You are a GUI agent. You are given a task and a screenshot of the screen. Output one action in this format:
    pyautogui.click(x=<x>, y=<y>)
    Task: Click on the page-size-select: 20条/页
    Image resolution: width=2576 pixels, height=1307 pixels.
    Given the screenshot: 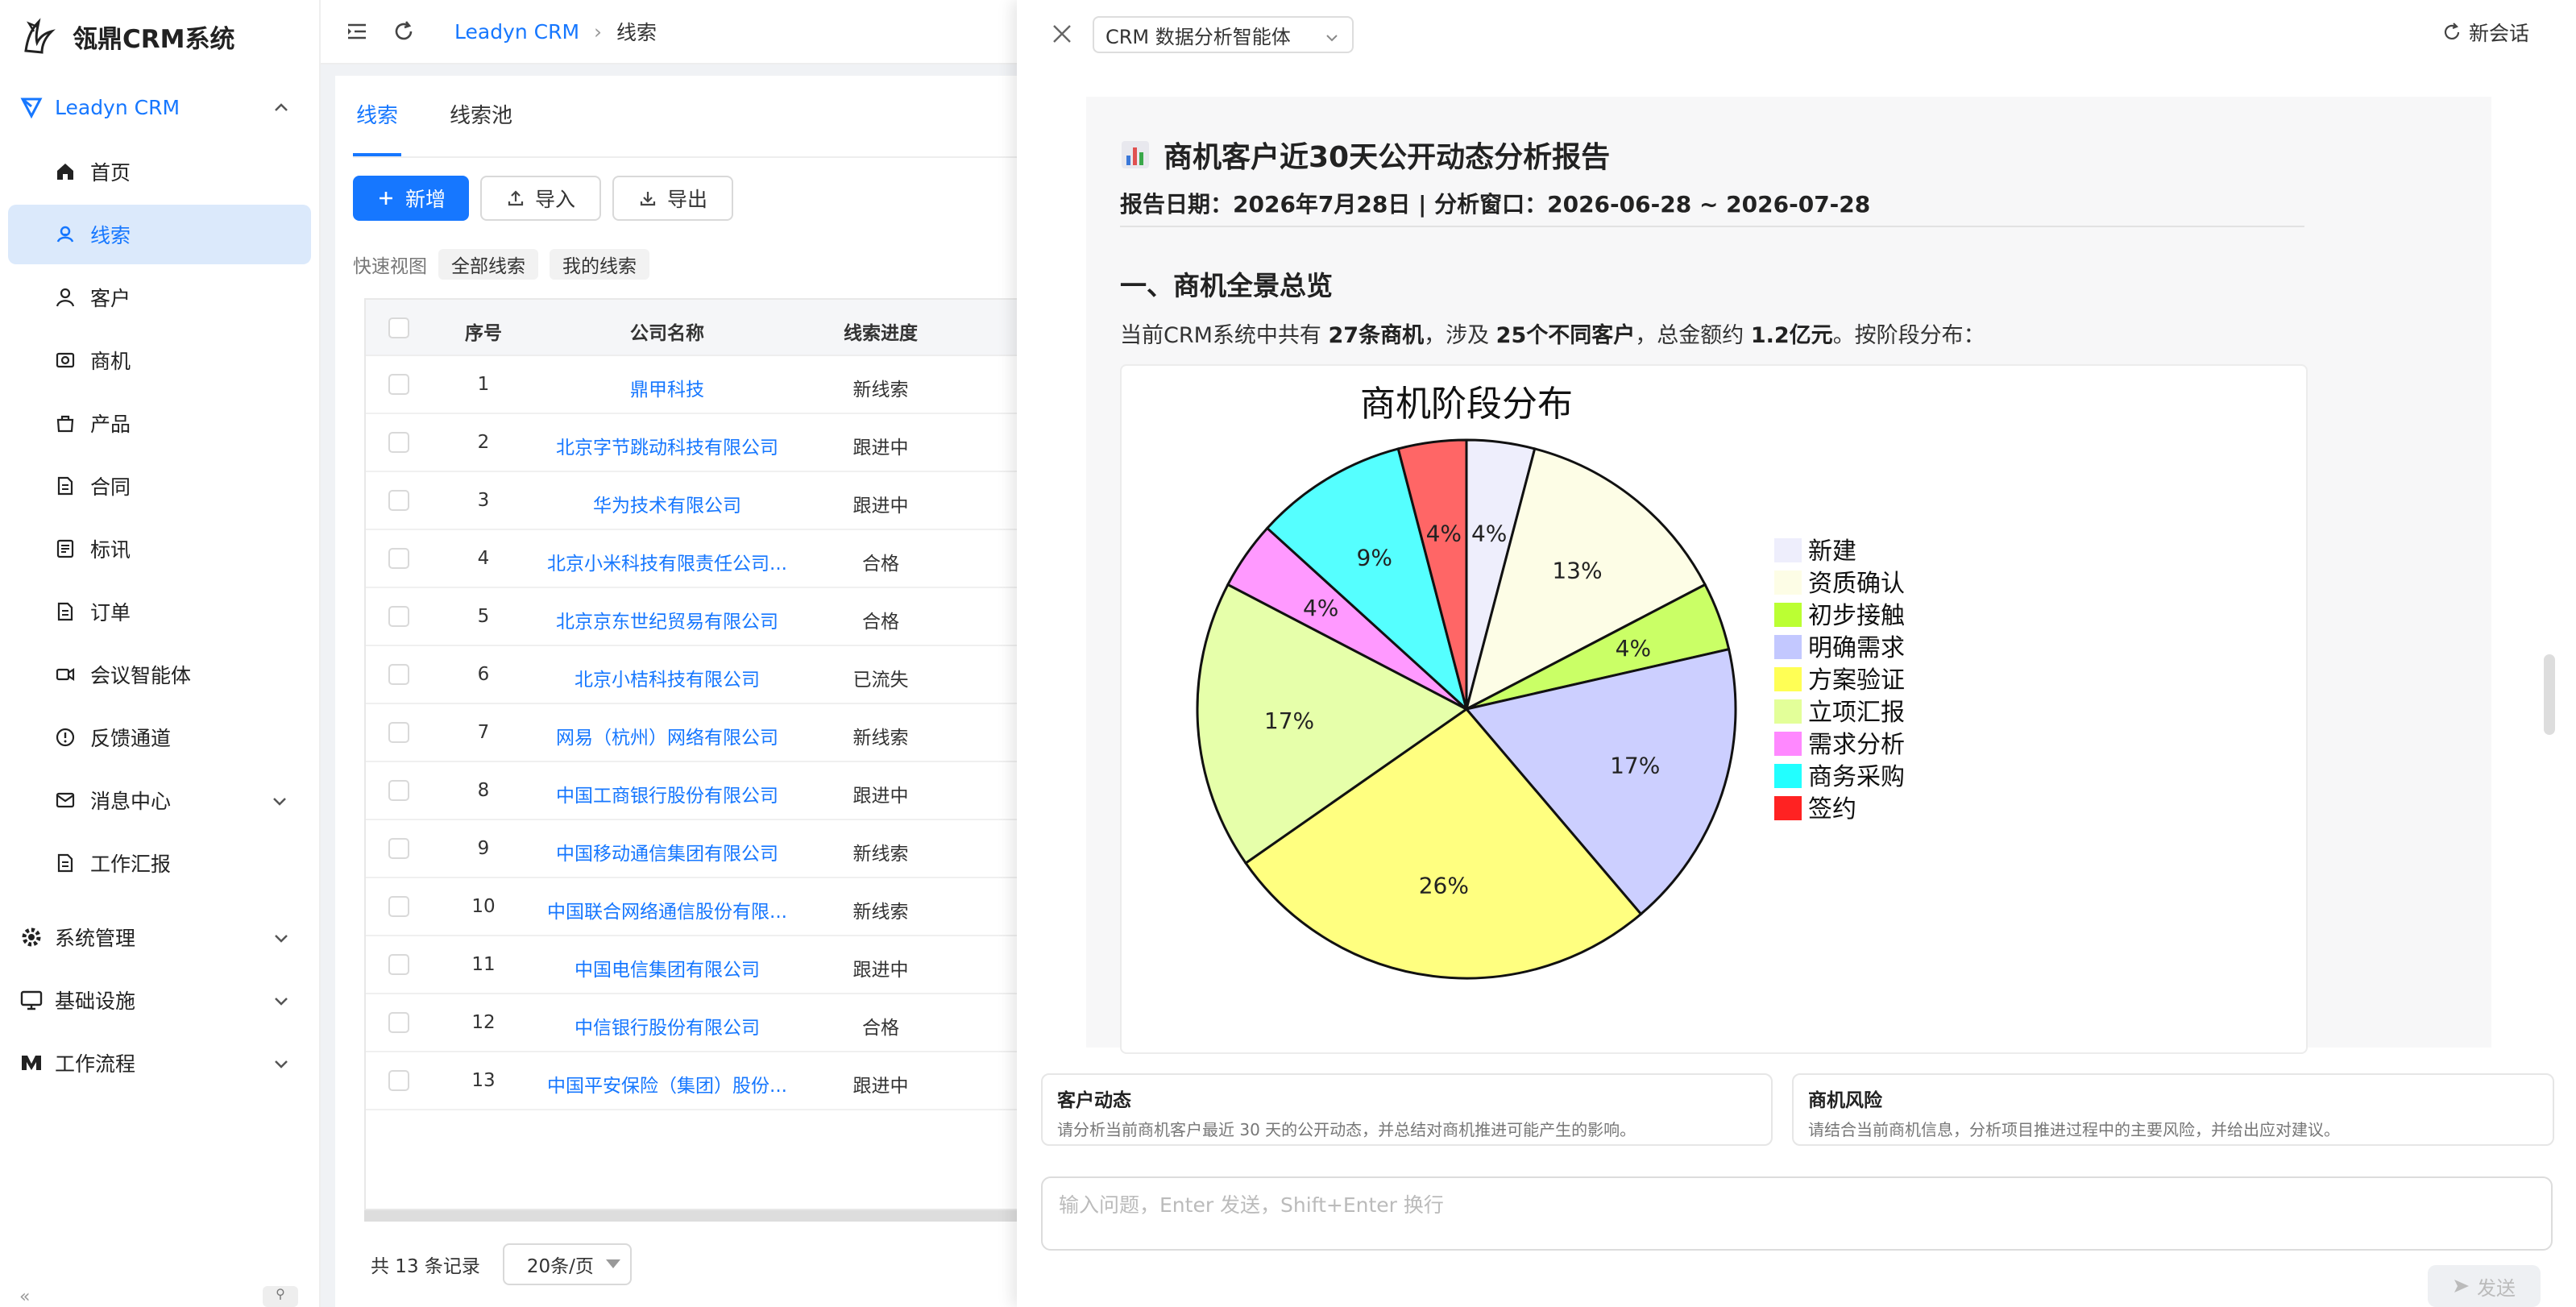 What is the action you would take?
    pyautogui.click(x=567, y=1264)
    